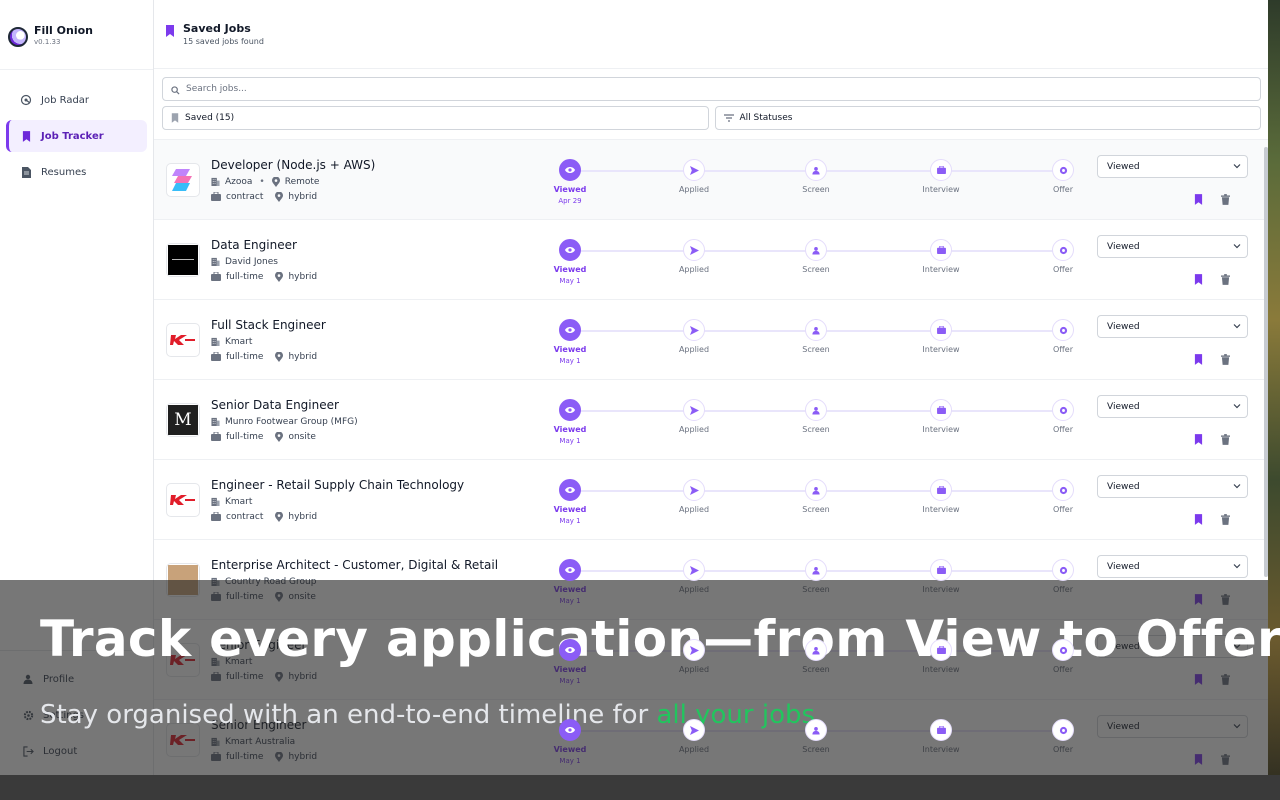 The image size is (1280, 800). What do you see at coordinates (76, 172) in the screenshot?
I see `nav-item-resumes: Resumes` at bounding box center [76, 172].